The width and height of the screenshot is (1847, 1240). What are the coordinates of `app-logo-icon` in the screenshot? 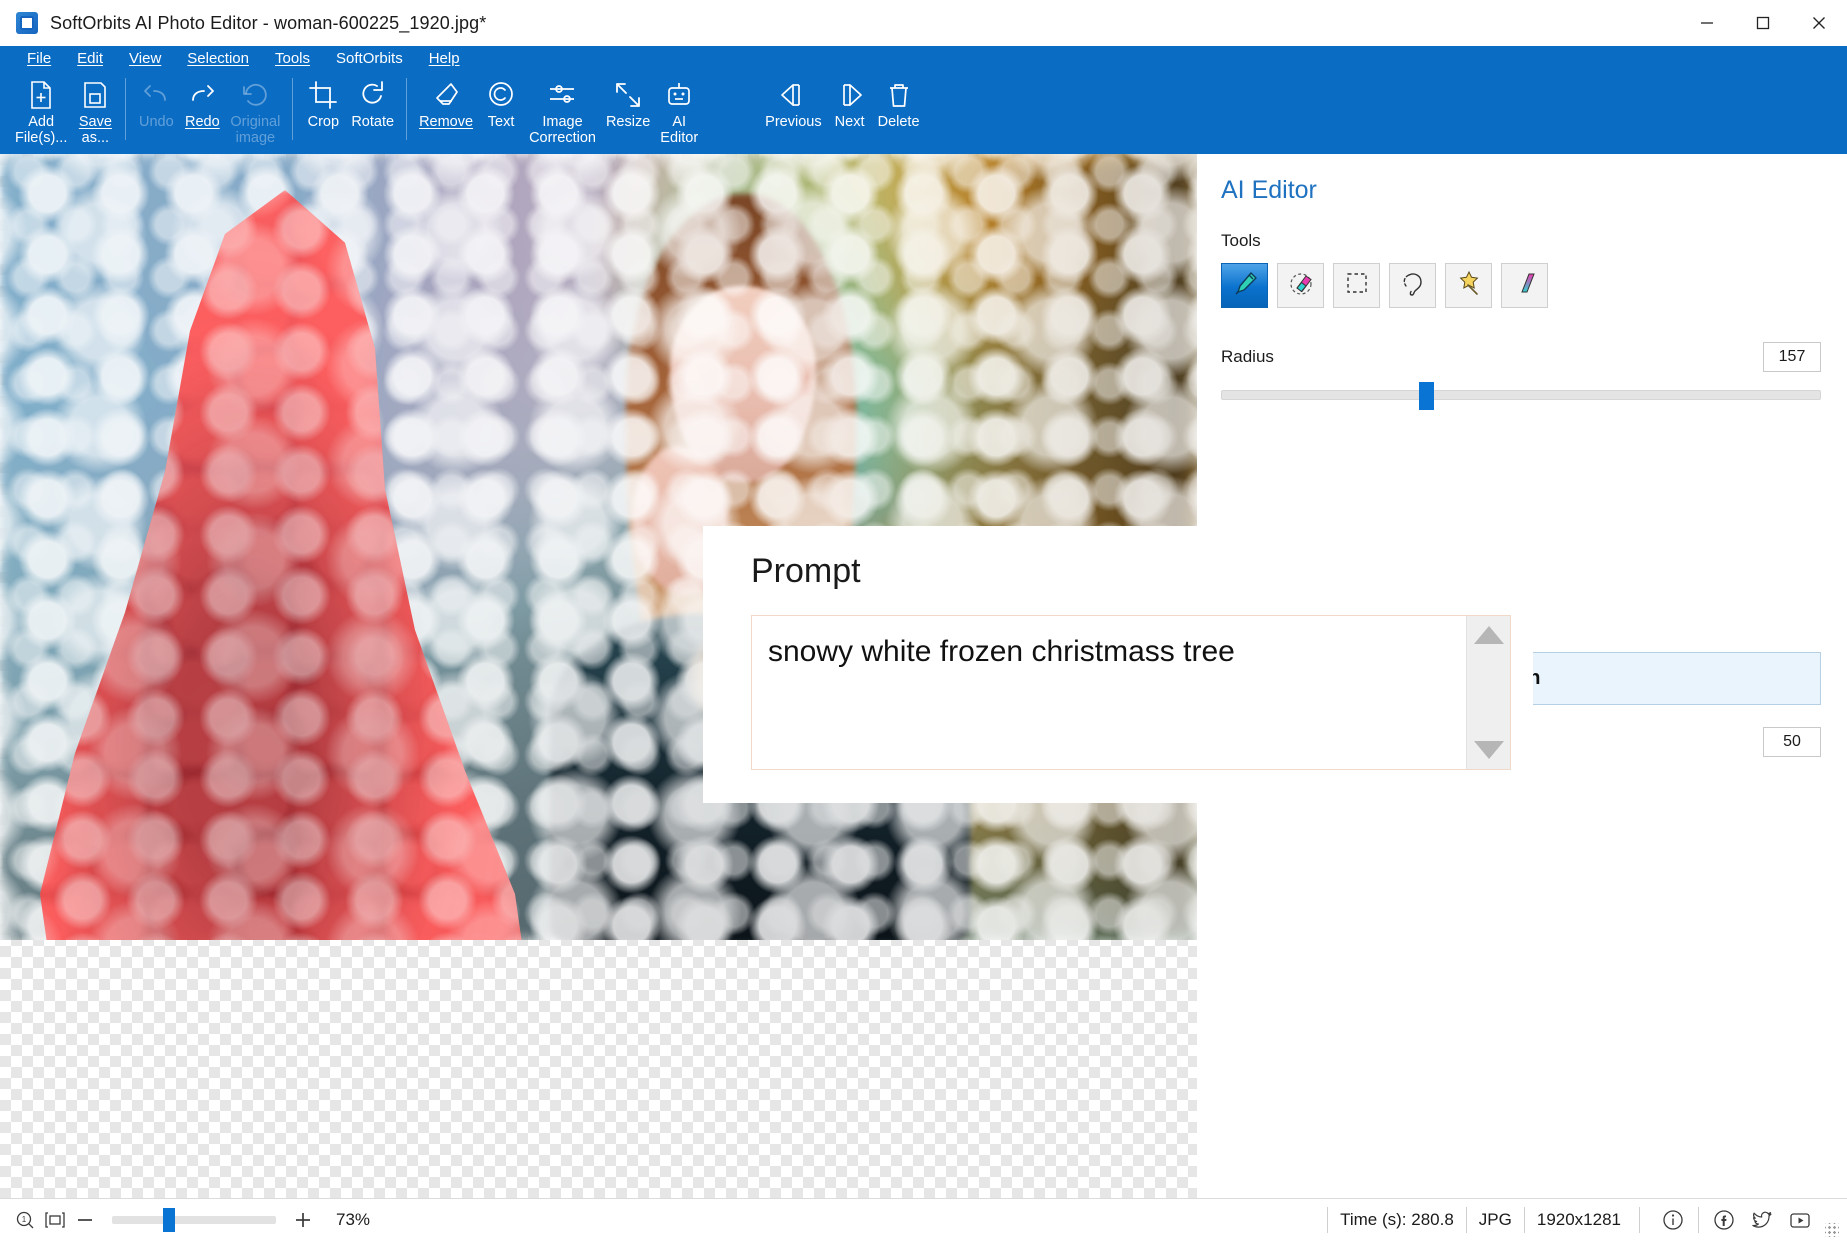 It's located at (27, 23).